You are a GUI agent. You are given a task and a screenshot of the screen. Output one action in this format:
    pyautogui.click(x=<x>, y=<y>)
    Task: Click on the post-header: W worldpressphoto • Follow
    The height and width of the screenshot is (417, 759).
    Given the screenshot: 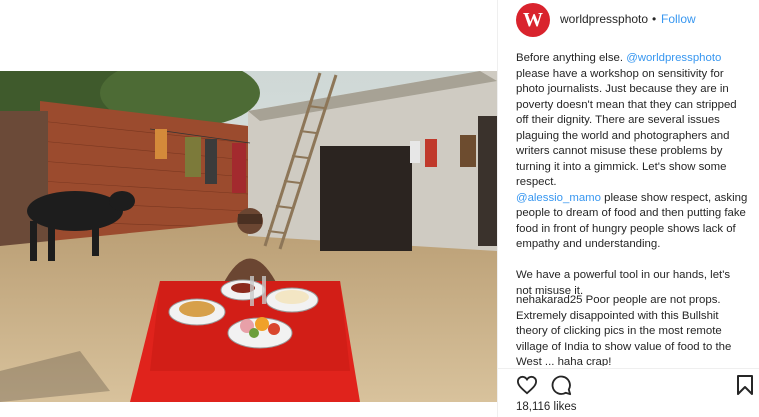 What is the action you would take?
    pyautogui.click(x=628, y=20)
    